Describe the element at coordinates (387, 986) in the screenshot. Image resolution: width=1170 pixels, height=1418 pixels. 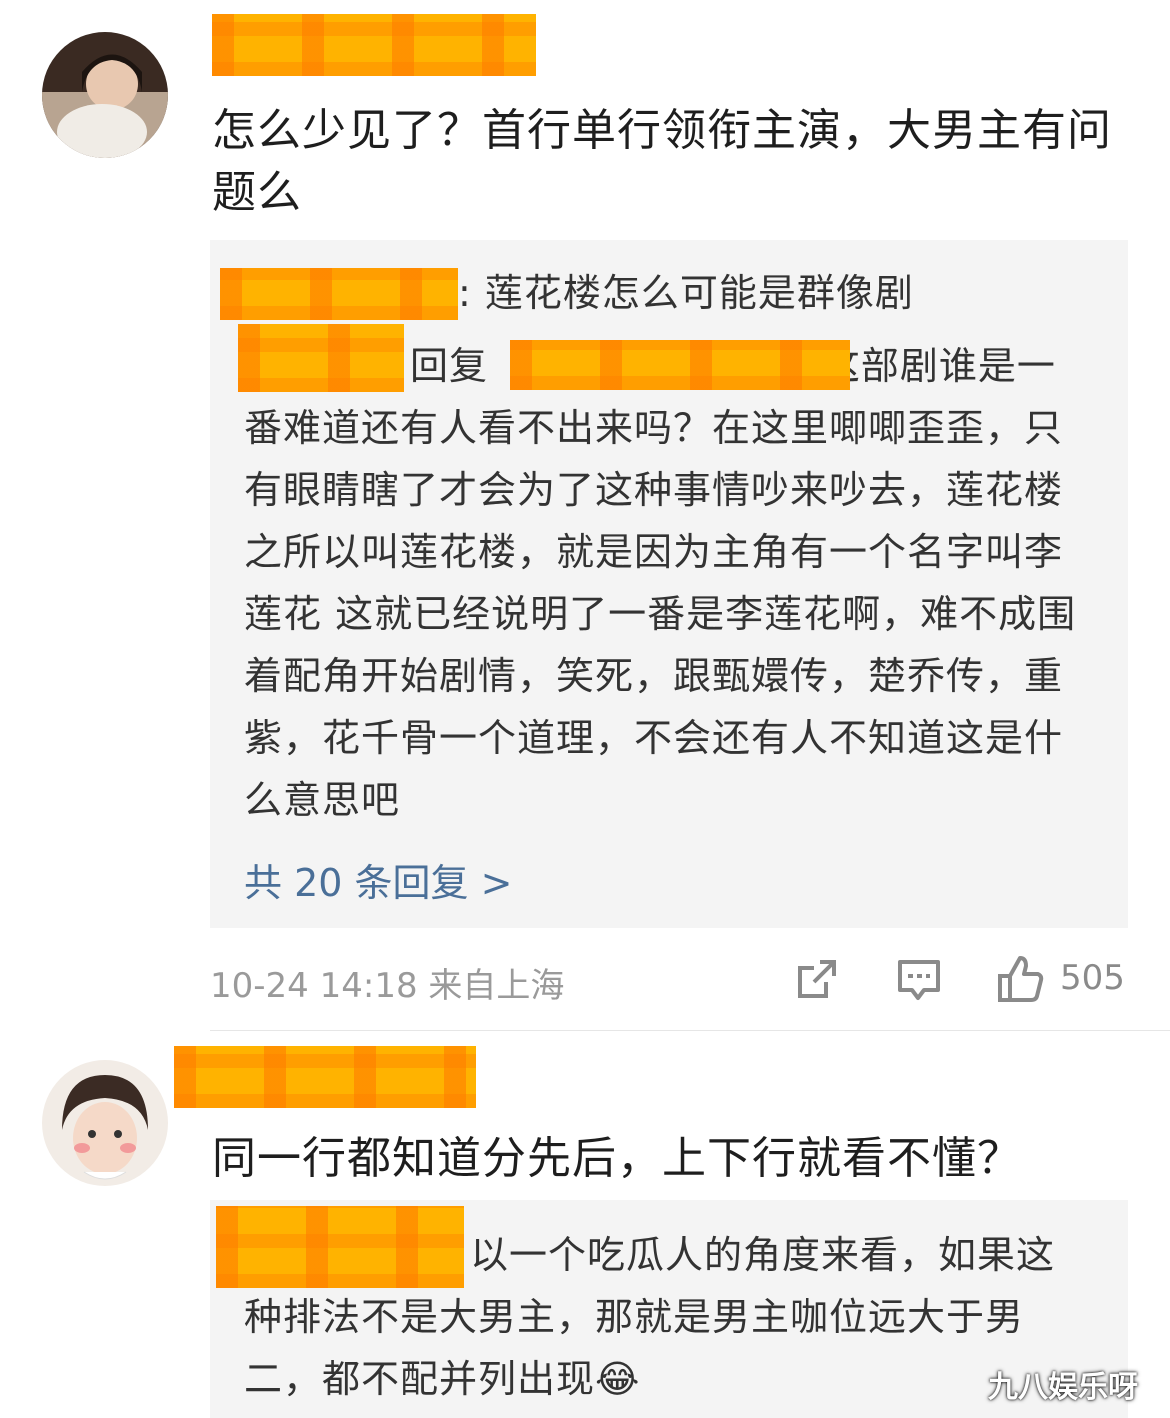
I see `comment-time-location: 10-24 14:18 来自上海` at that location.